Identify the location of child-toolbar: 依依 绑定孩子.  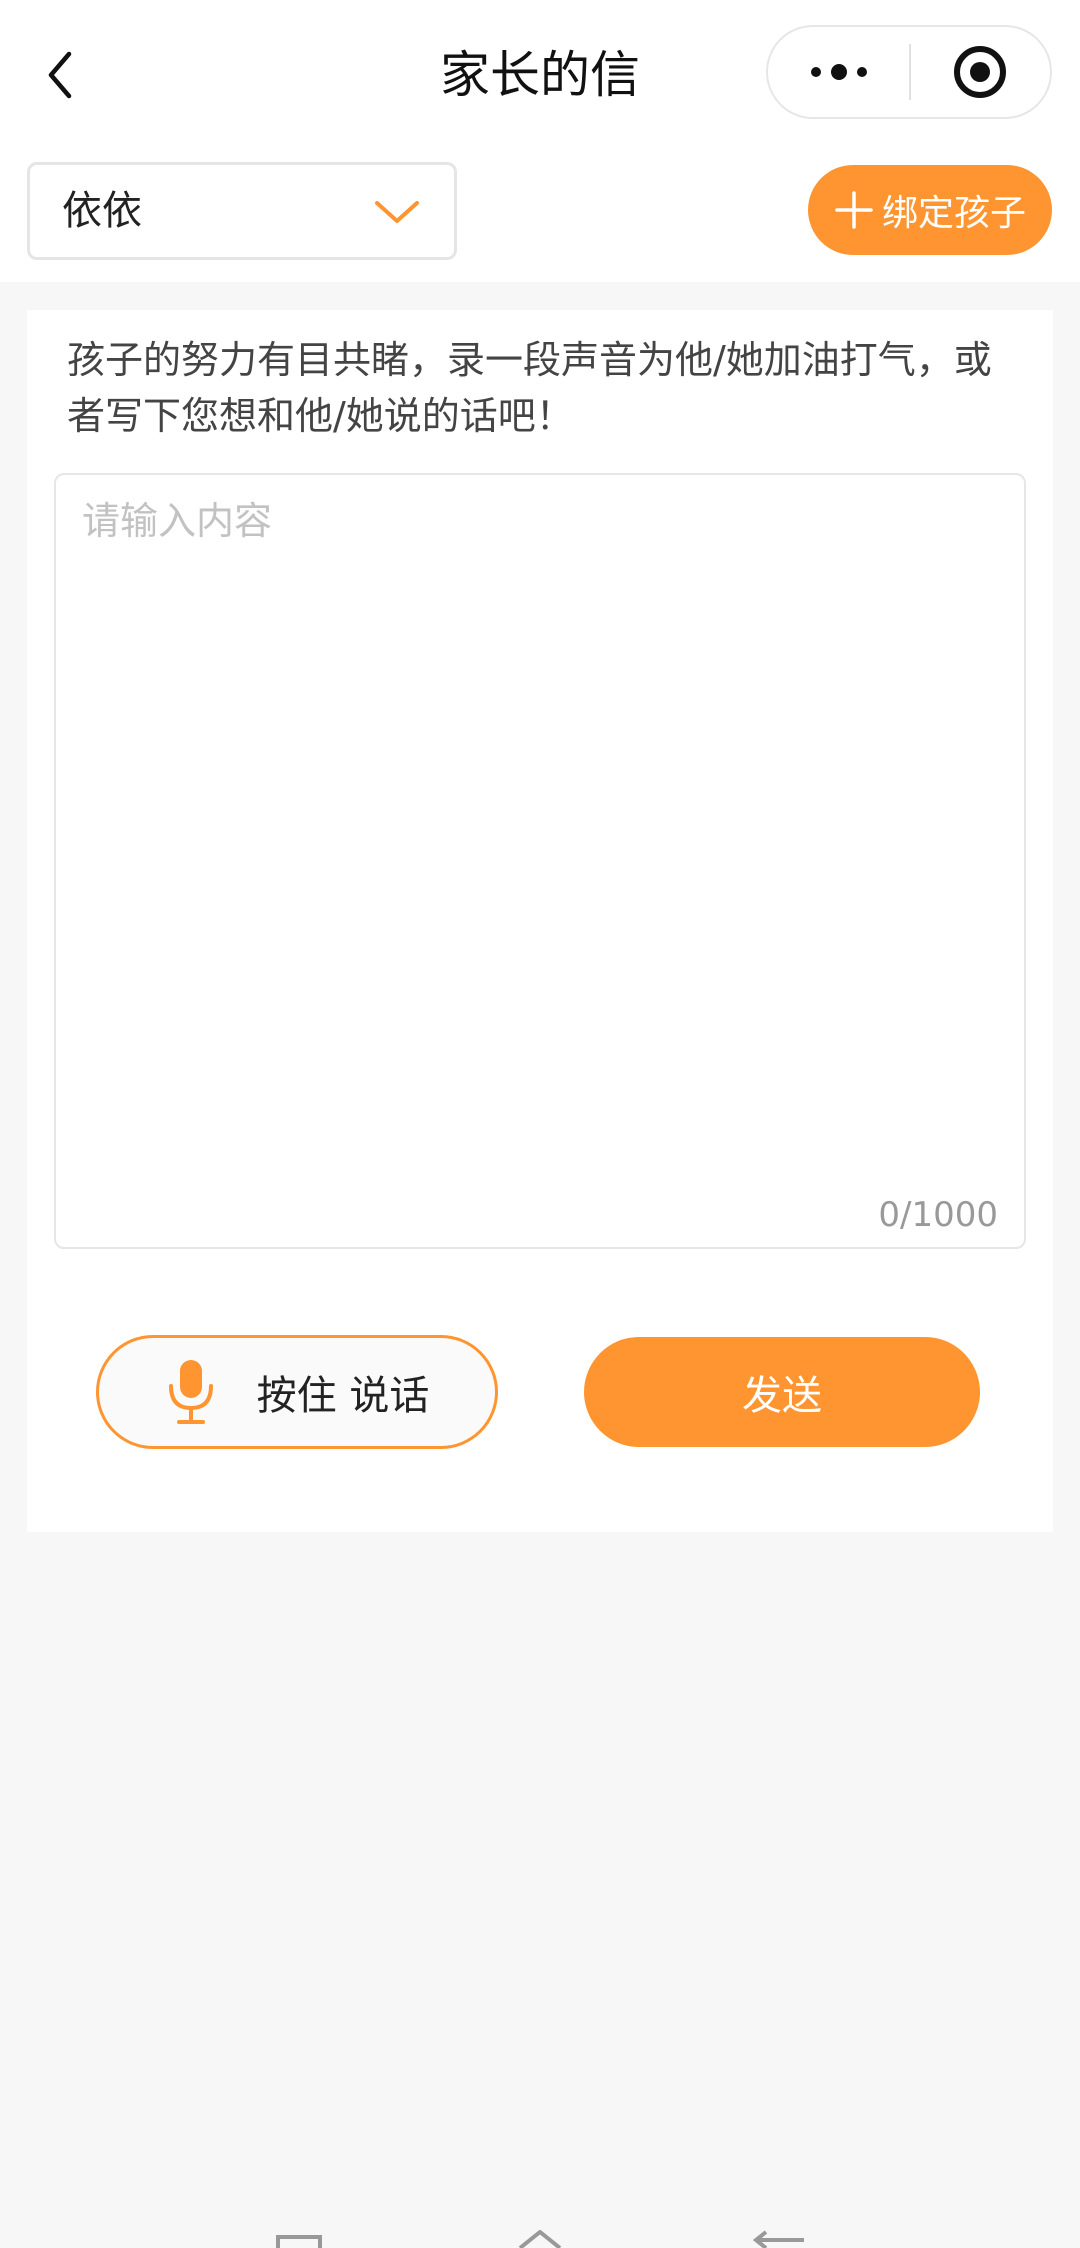
(540, 216).